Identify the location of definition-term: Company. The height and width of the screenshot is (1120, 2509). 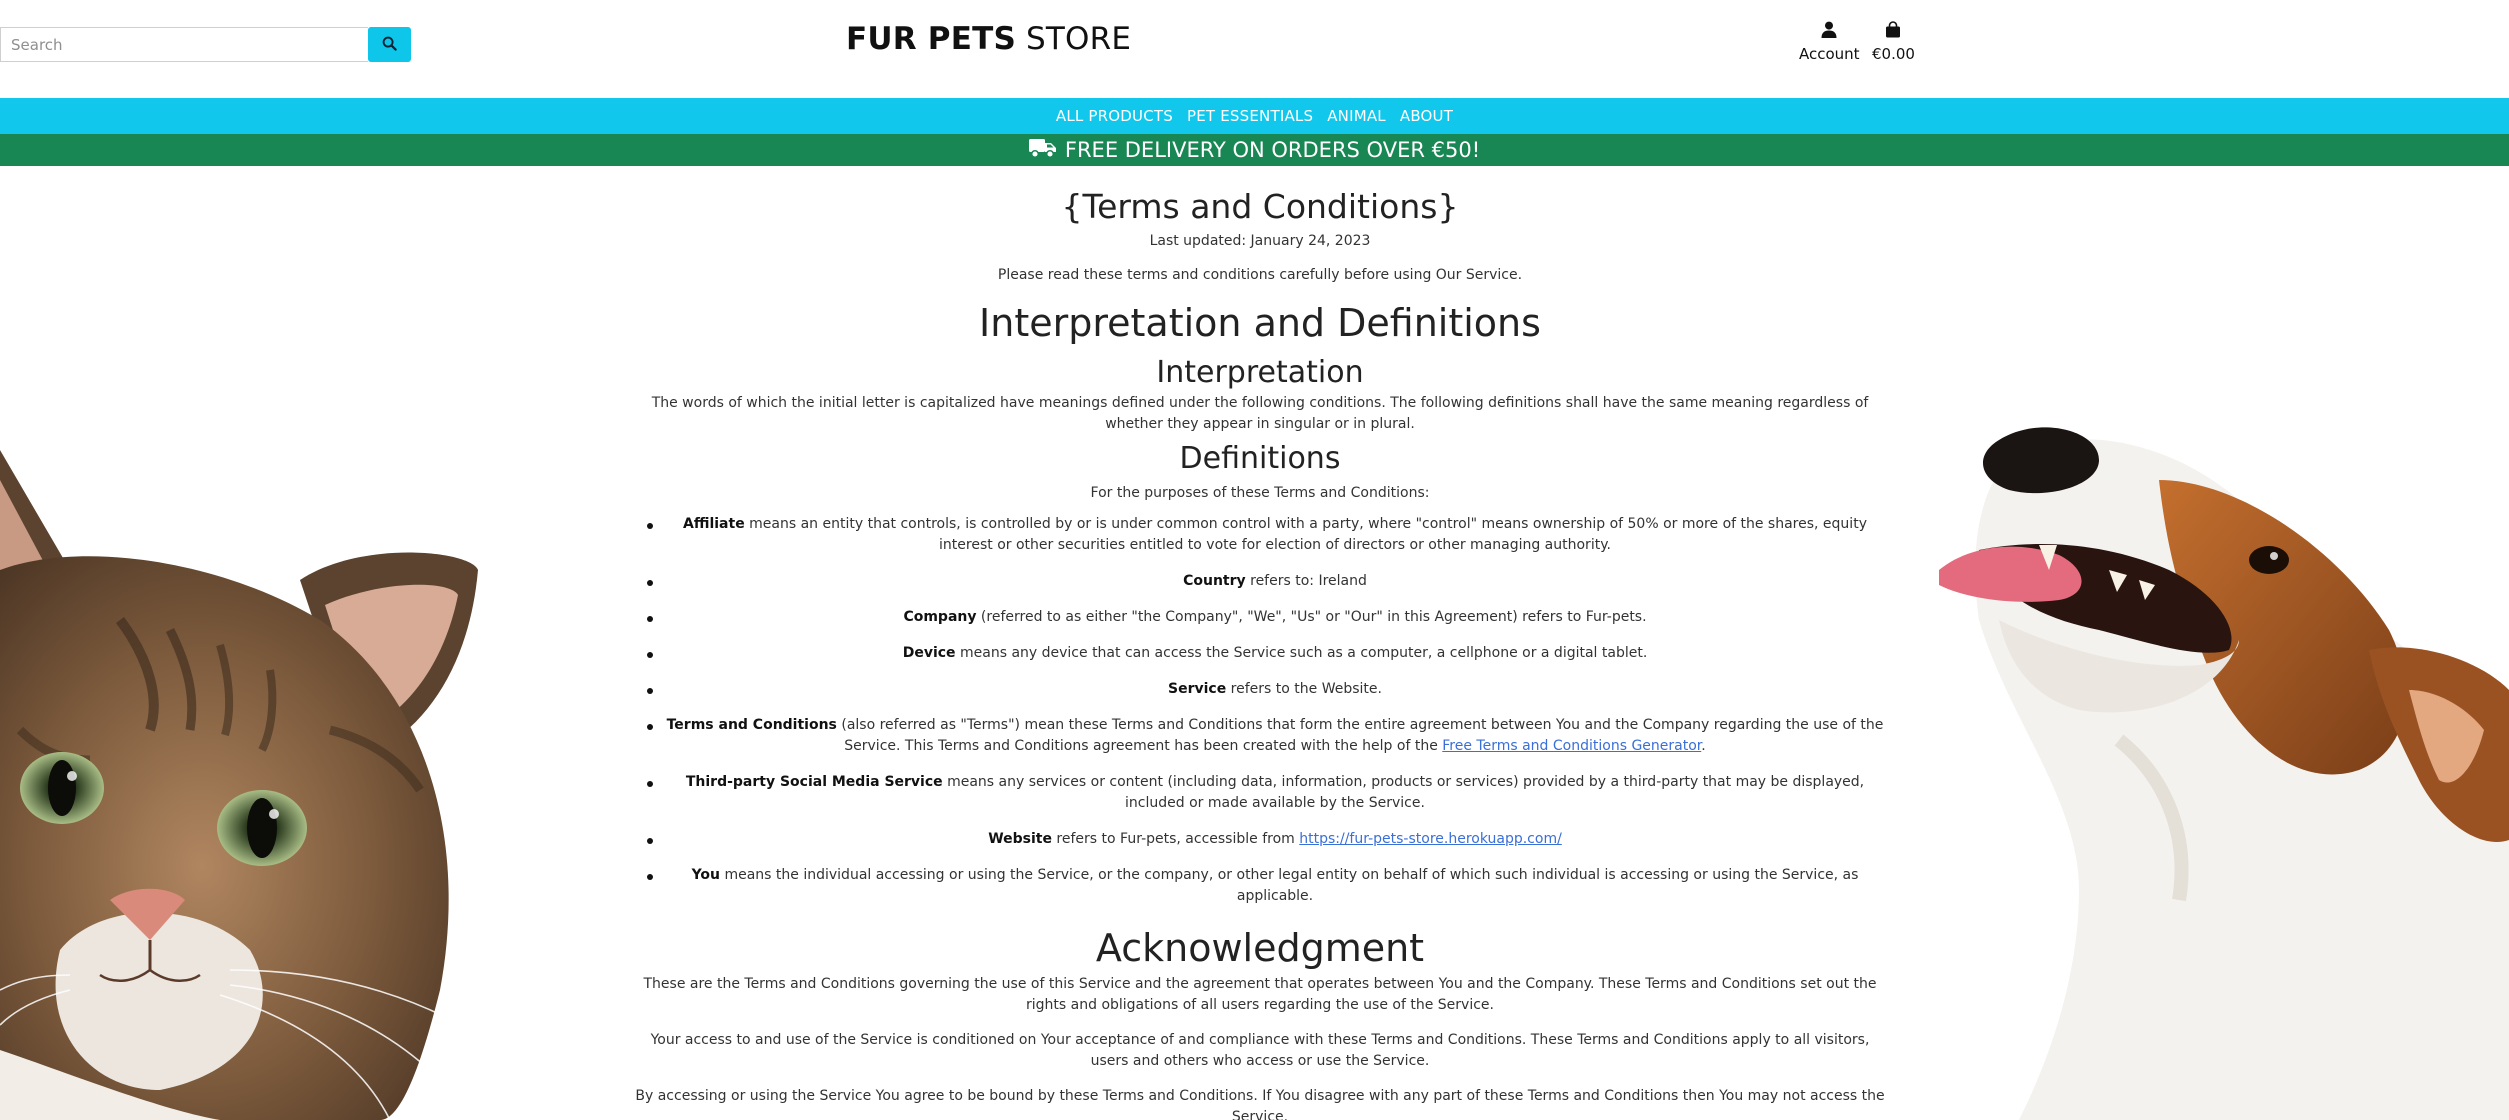
(940, 617).